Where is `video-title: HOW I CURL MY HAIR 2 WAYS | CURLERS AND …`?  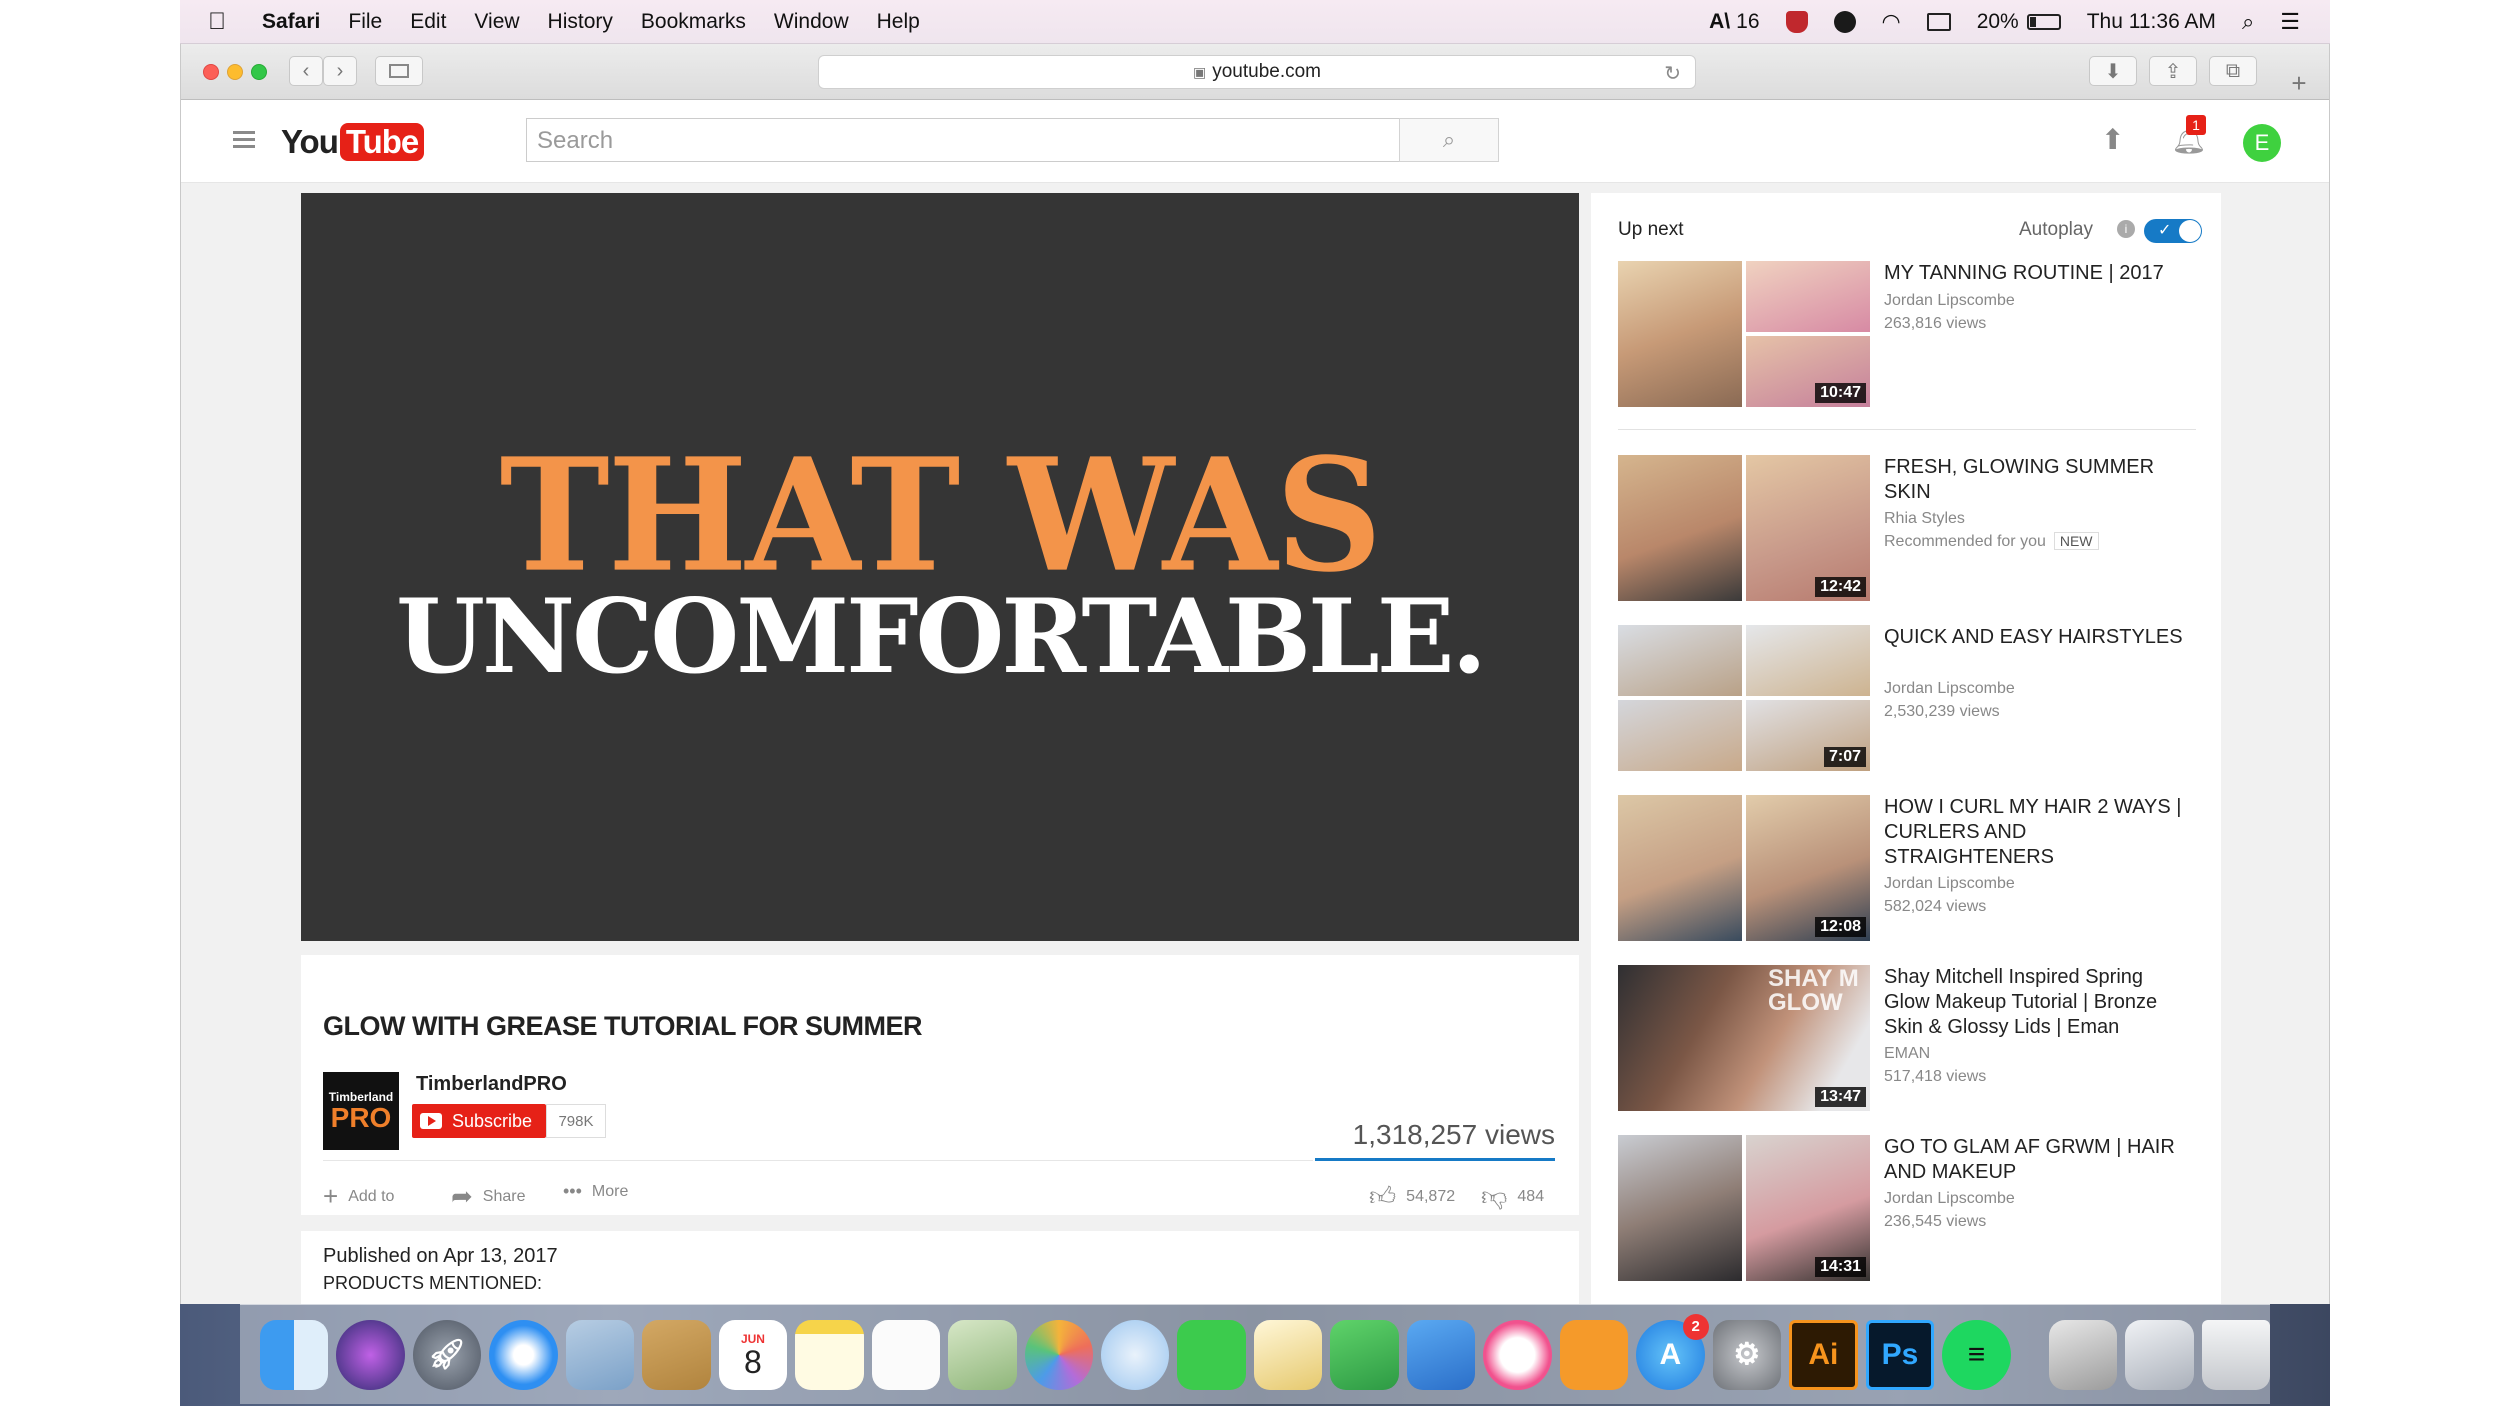
video-title: HOW I CURL MY HAIR 2 WAYS | CURLERS AND … is located at coordinates (2039, 832).